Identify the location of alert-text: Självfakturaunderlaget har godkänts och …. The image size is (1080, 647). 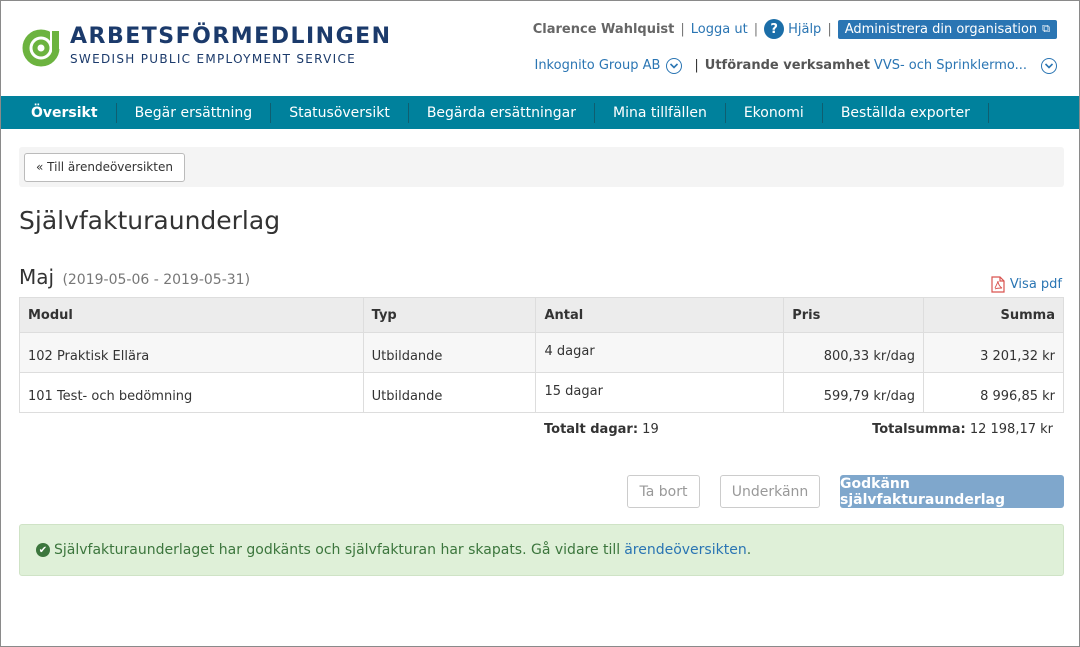
(337, 550).